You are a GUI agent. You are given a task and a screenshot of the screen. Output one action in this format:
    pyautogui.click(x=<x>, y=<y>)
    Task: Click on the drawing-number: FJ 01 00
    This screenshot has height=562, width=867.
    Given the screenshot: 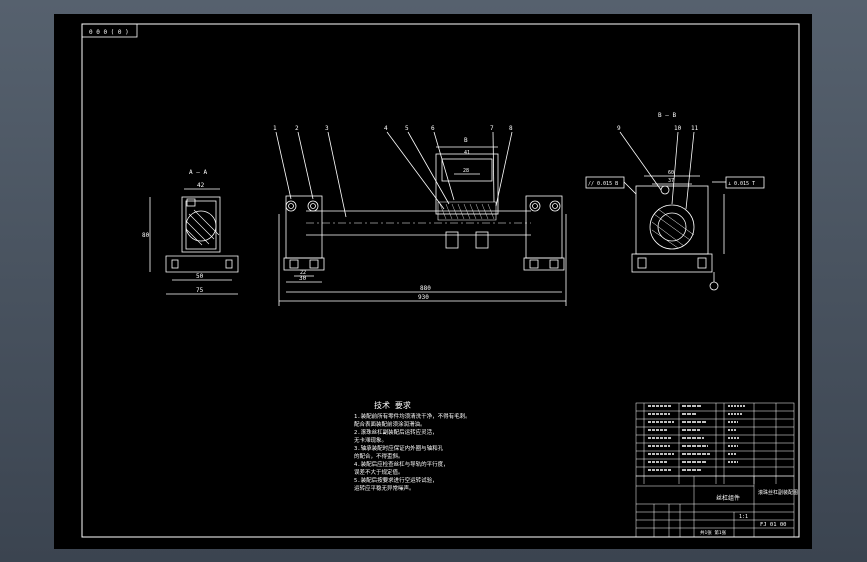 What is the action you would take?
    pyautogui.click(x=773, y=525)
    